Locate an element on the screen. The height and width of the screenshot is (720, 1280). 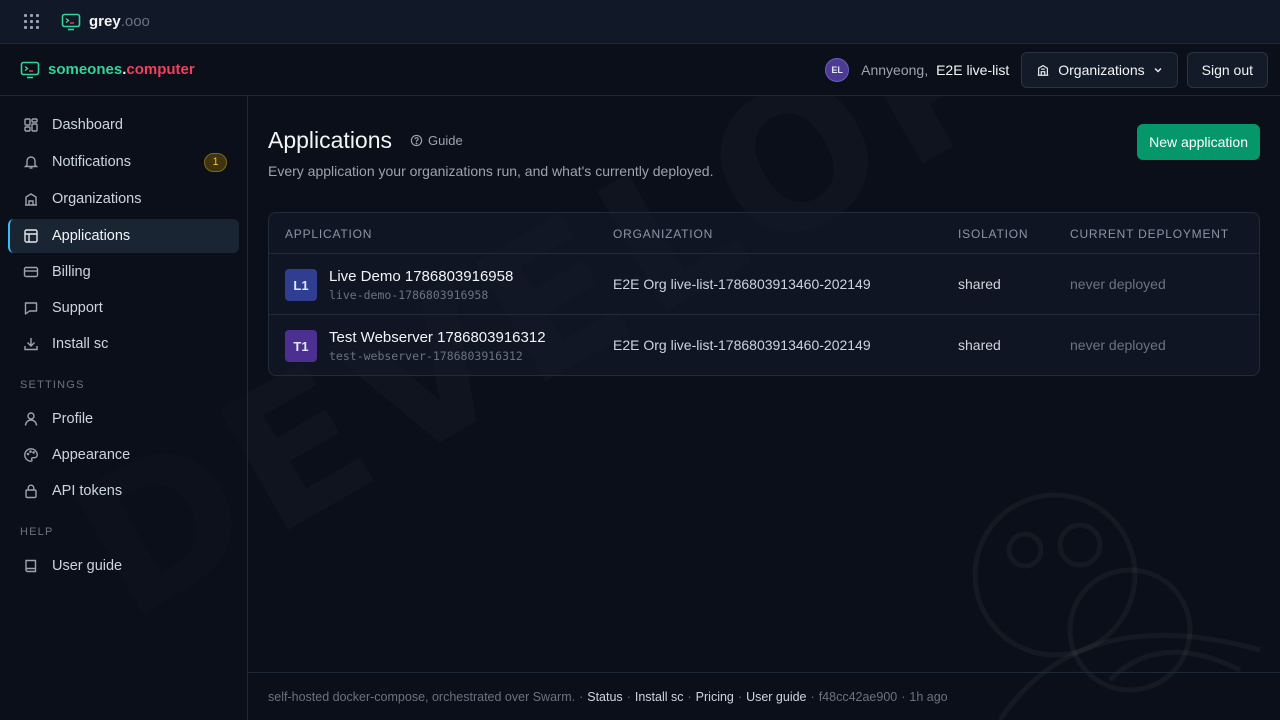
column-header-isolation: ISOLATION is located at coordinates (993, 234).